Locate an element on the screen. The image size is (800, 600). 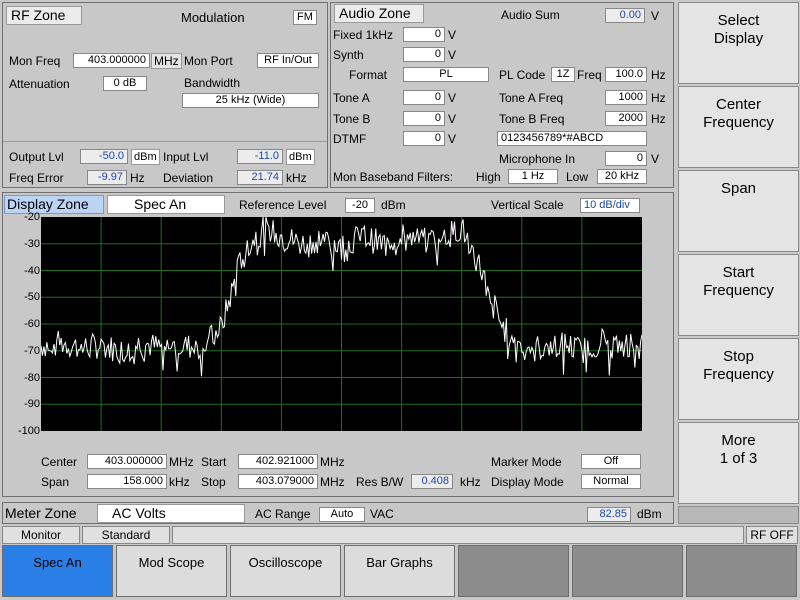
tone-a-unit: V is located at coordinates (452, 98).